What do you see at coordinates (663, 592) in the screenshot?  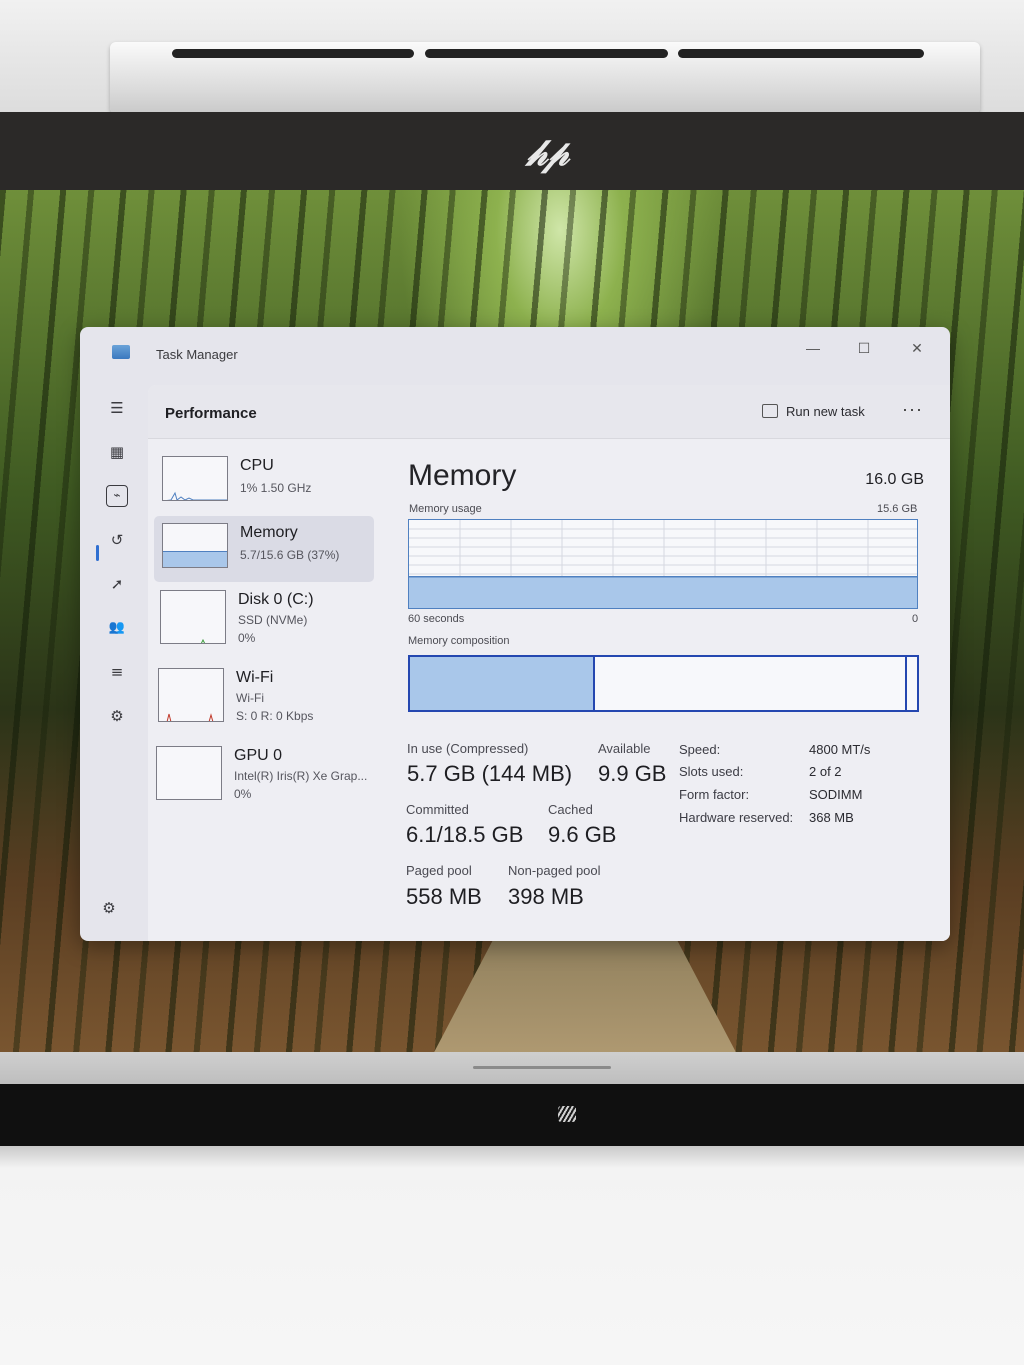 I see `memory-usage-area` at bounding box center [663, 592].